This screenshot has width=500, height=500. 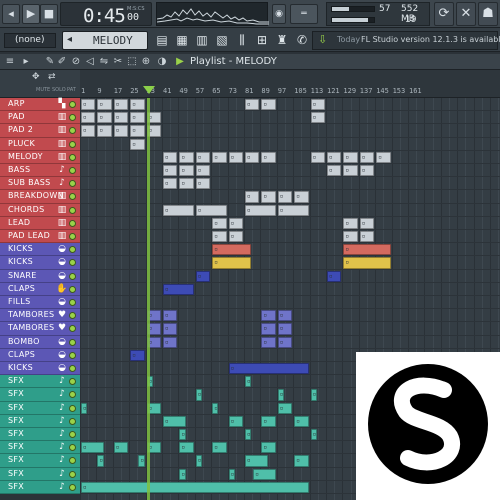 I want to click on arrow-icon: ▸, so click(x=26, y=62).